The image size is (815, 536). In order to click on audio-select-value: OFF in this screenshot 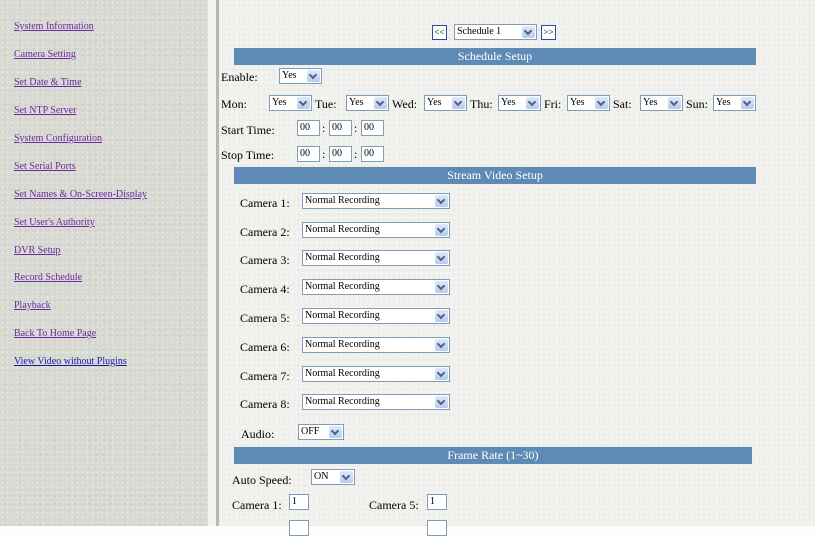, I will do `click(310, 431)`.